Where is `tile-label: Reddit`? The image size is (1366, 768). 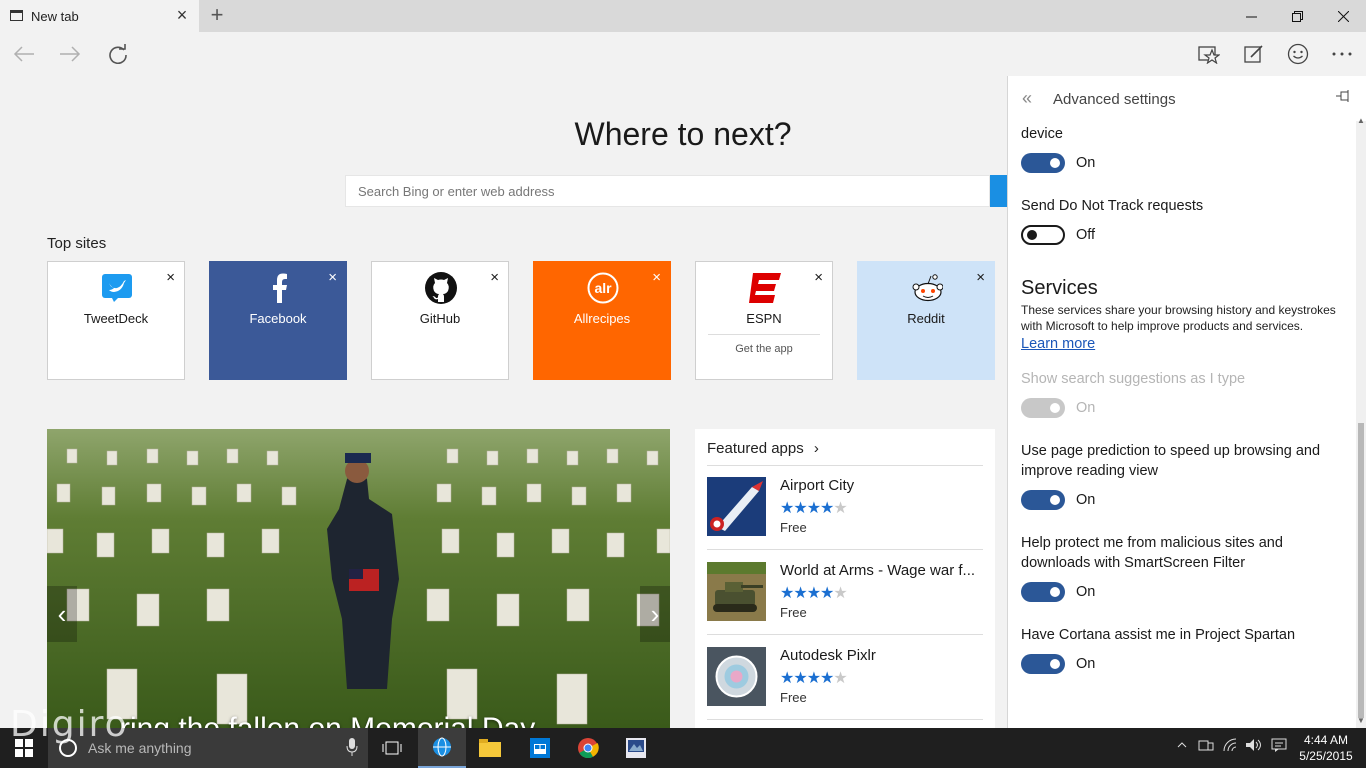
tile-label: Reddit is located at coordinates (926, 318).